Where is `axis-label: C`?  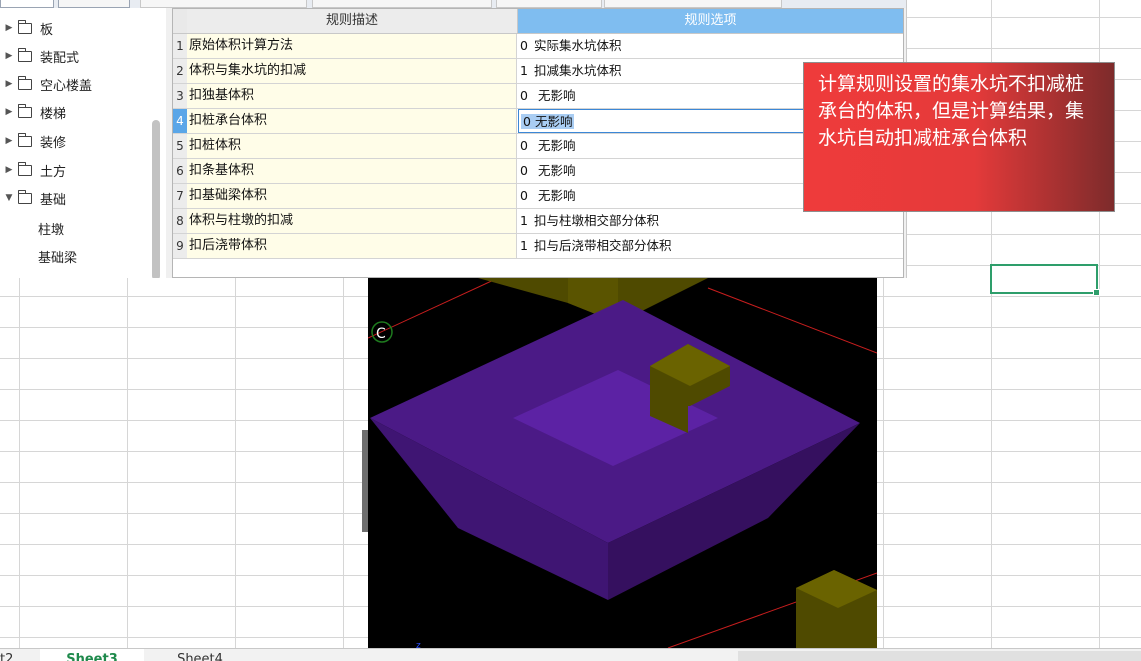 axis-label: C is located at coordinates (381, 334).